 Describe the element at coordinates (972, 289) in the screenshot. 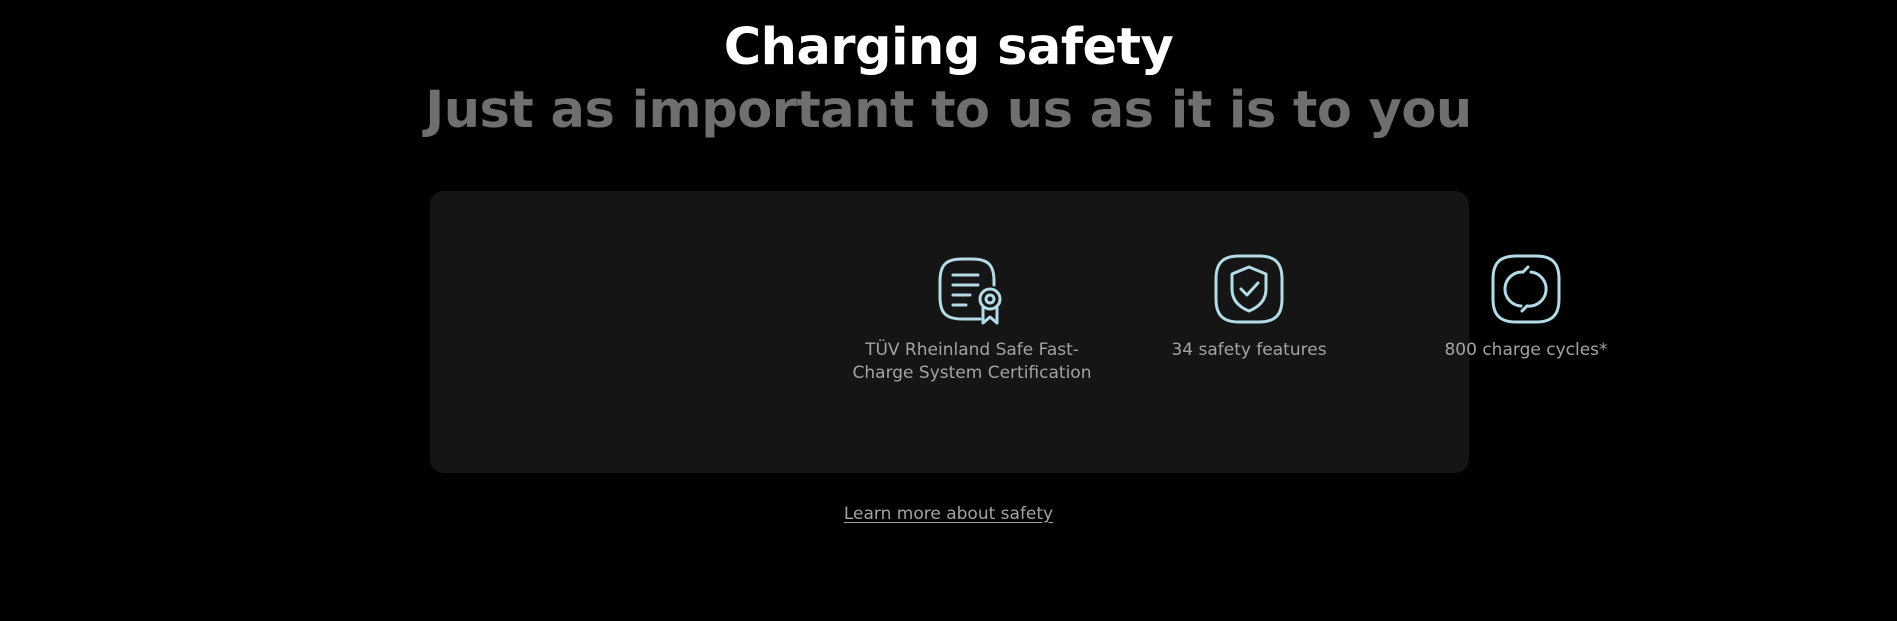

I see `certificate-ribbon-icon` at that location.